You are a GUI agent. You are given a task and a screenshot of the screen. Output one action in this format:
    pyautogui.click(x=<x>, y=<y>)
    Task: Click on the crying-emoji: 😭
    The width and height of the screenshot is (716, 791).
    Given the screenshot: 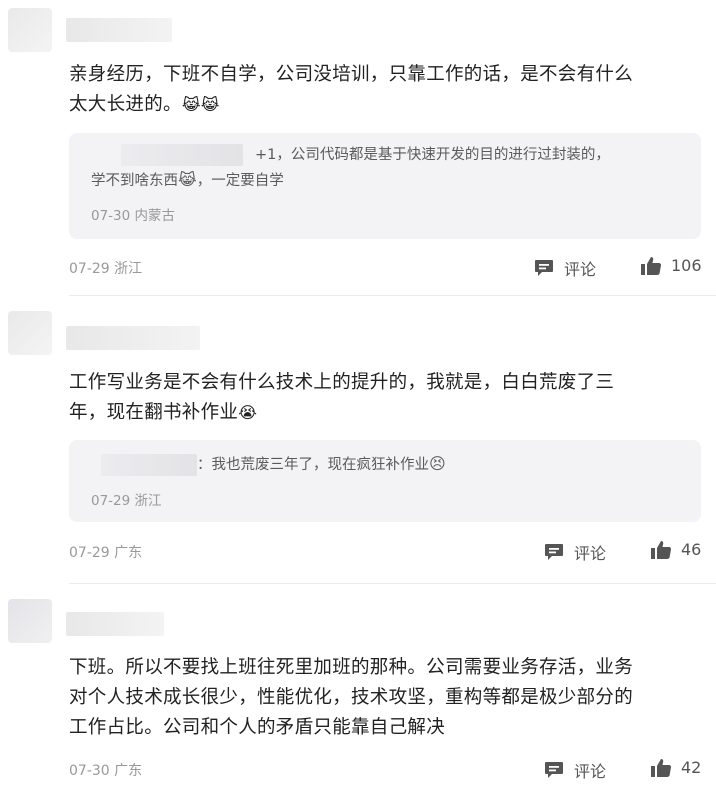 What is the action you would take?
    pyautogui.click(x=248, y=412)
    